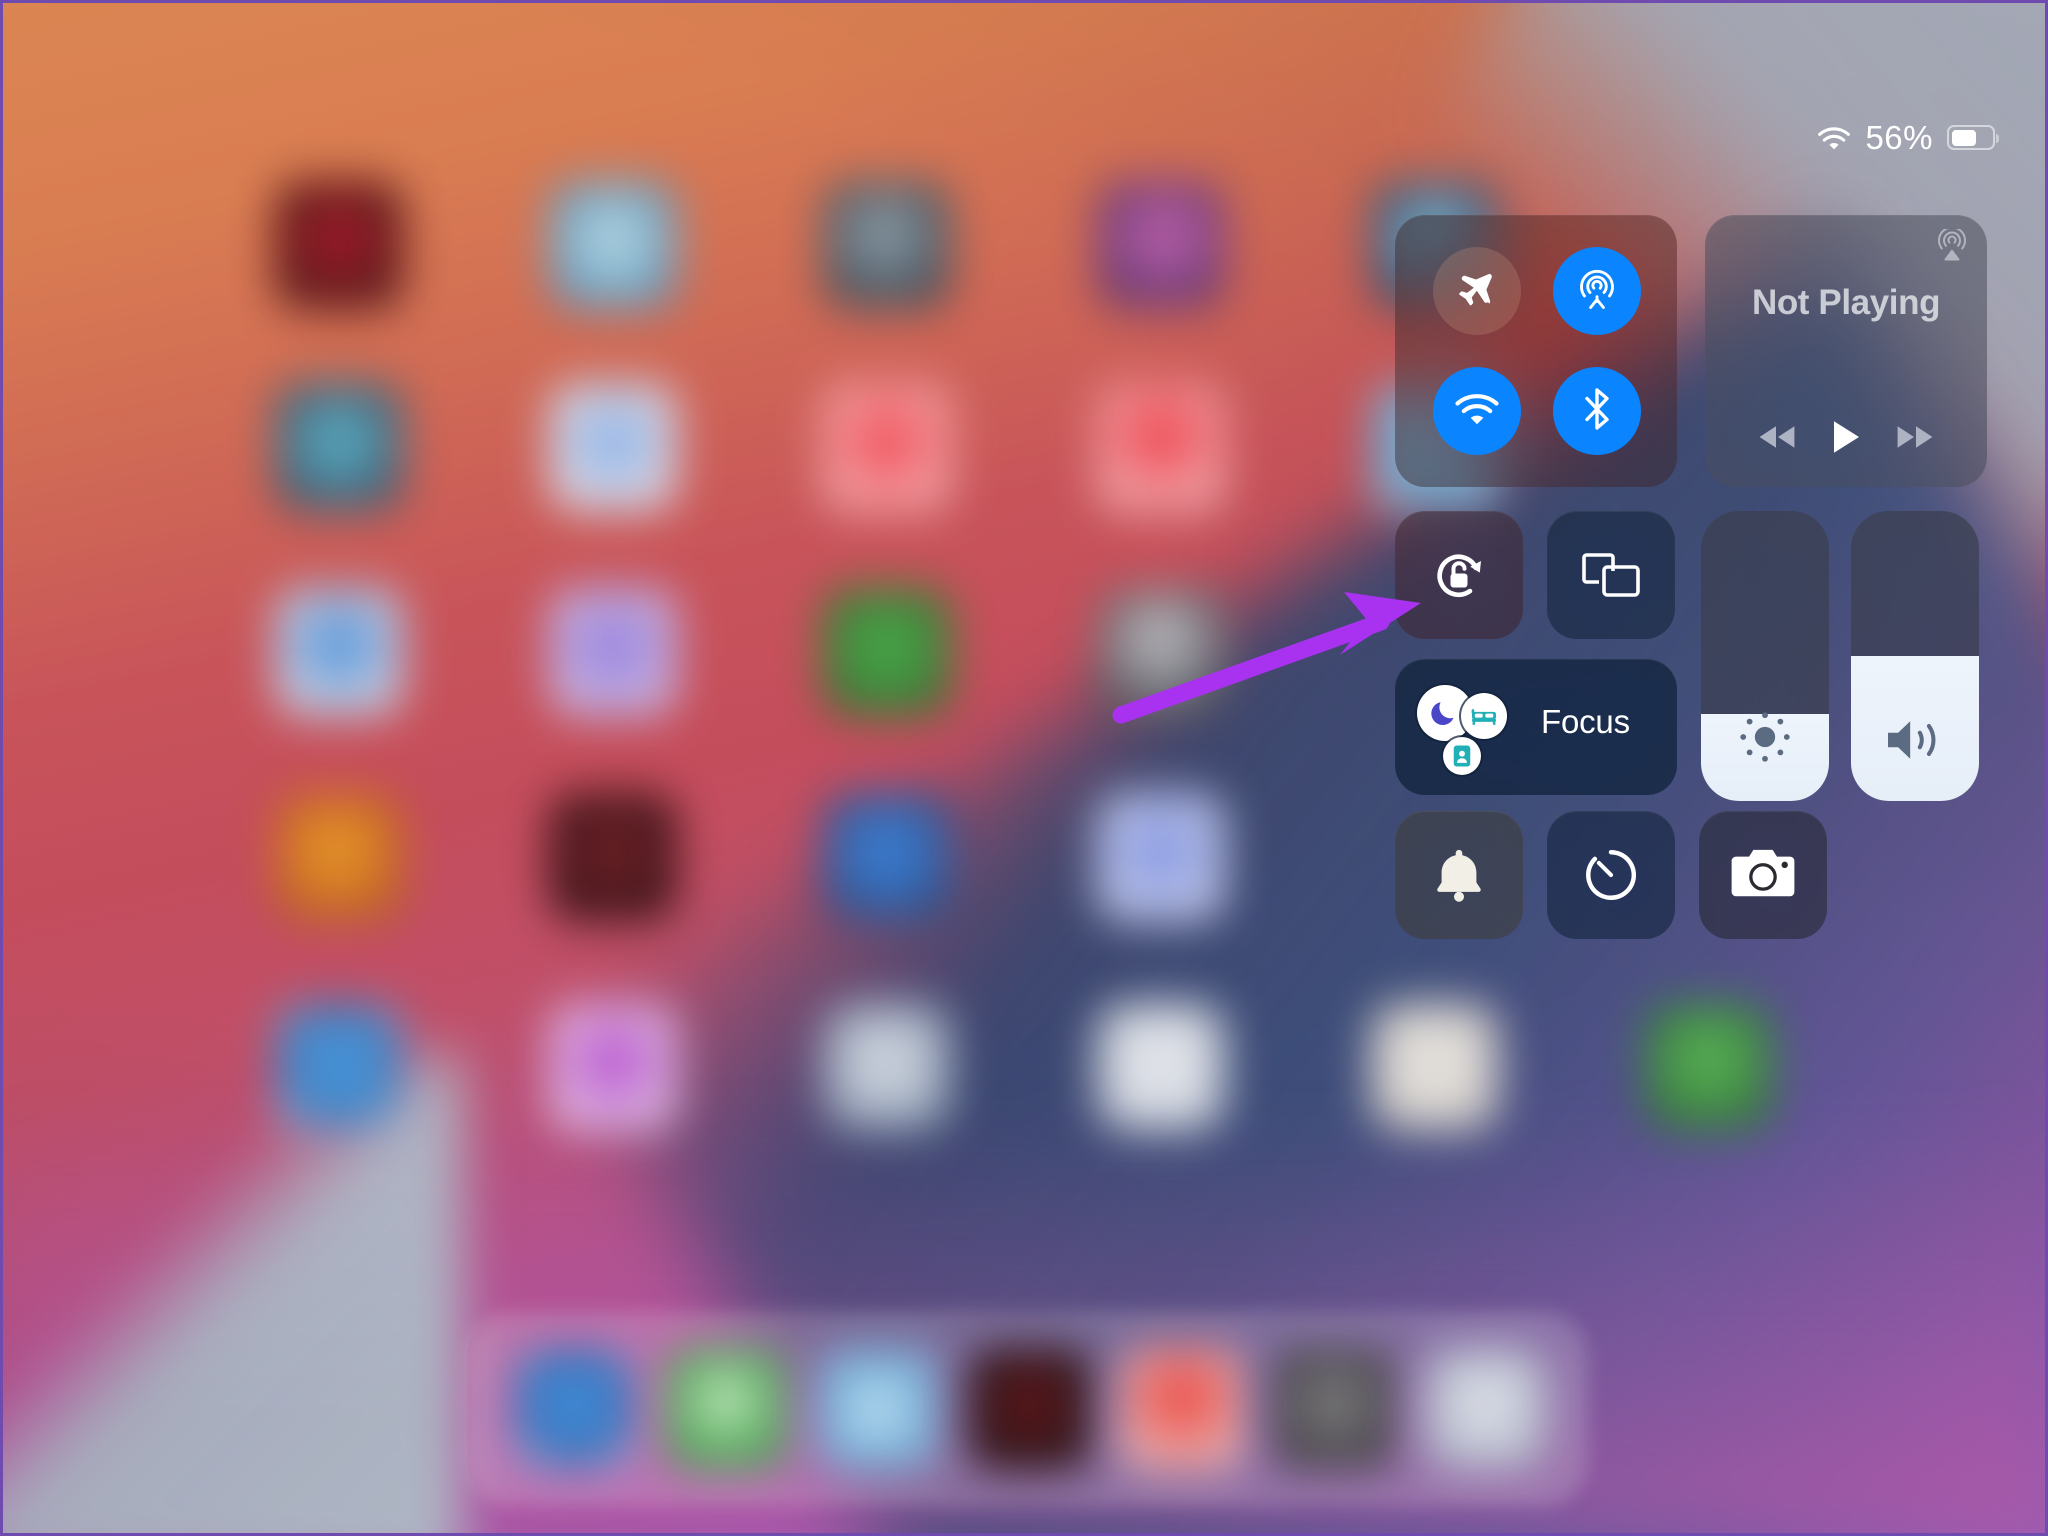  What do you see at coordinates (1915, 656) in the screenshot?
I see `volume-slider` at bounding box center [1915, 656].